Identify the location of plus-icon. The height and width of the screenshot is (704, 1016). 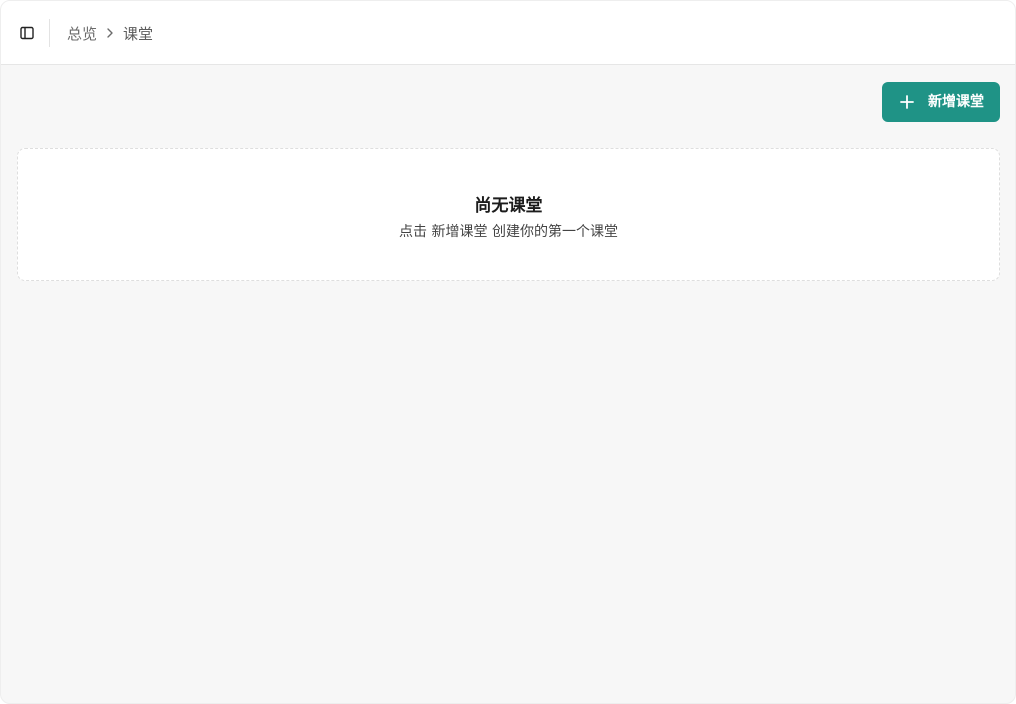
(907, 102).